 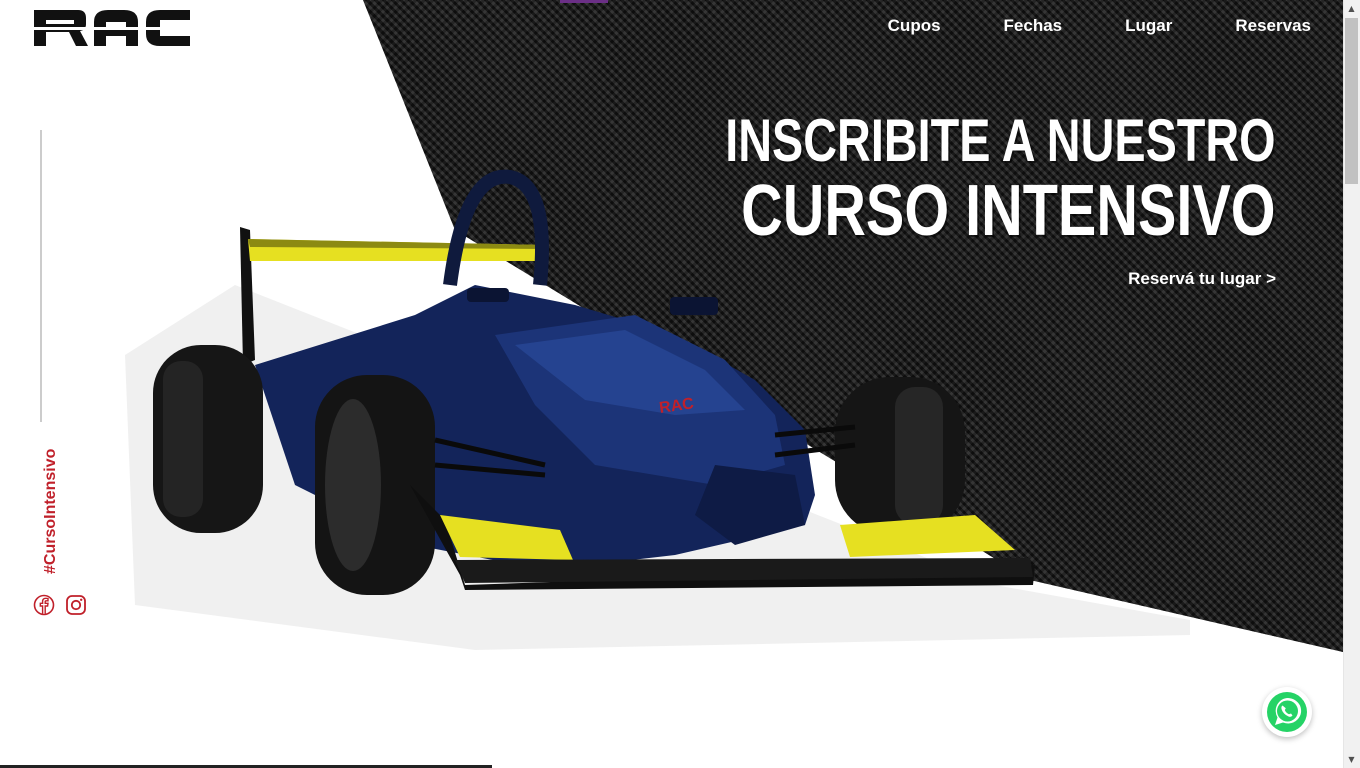 I want to click on rac-logo, so click(x=112, y=28).